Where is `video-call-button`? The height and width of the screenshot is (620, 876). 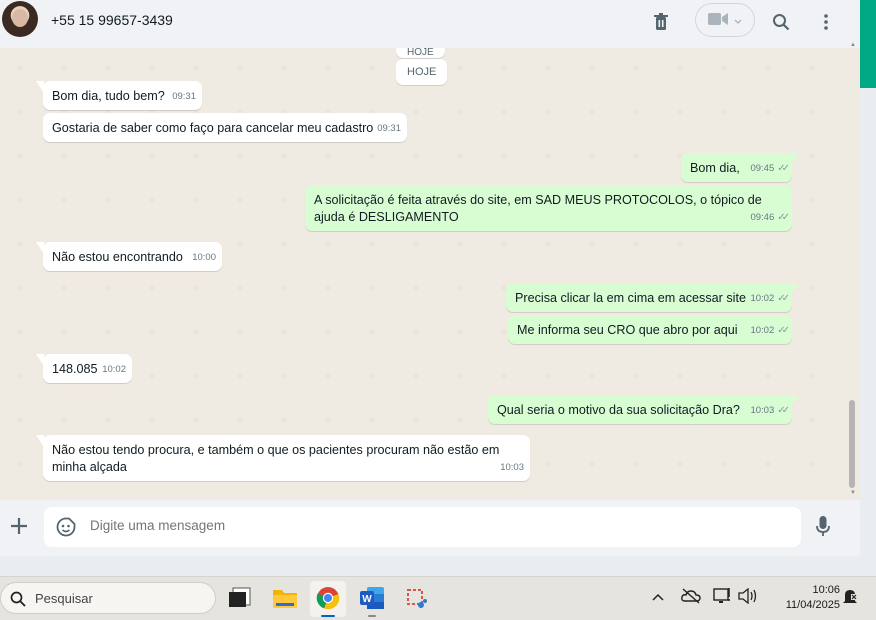
video-call-button is located at coordinates (725, 20).